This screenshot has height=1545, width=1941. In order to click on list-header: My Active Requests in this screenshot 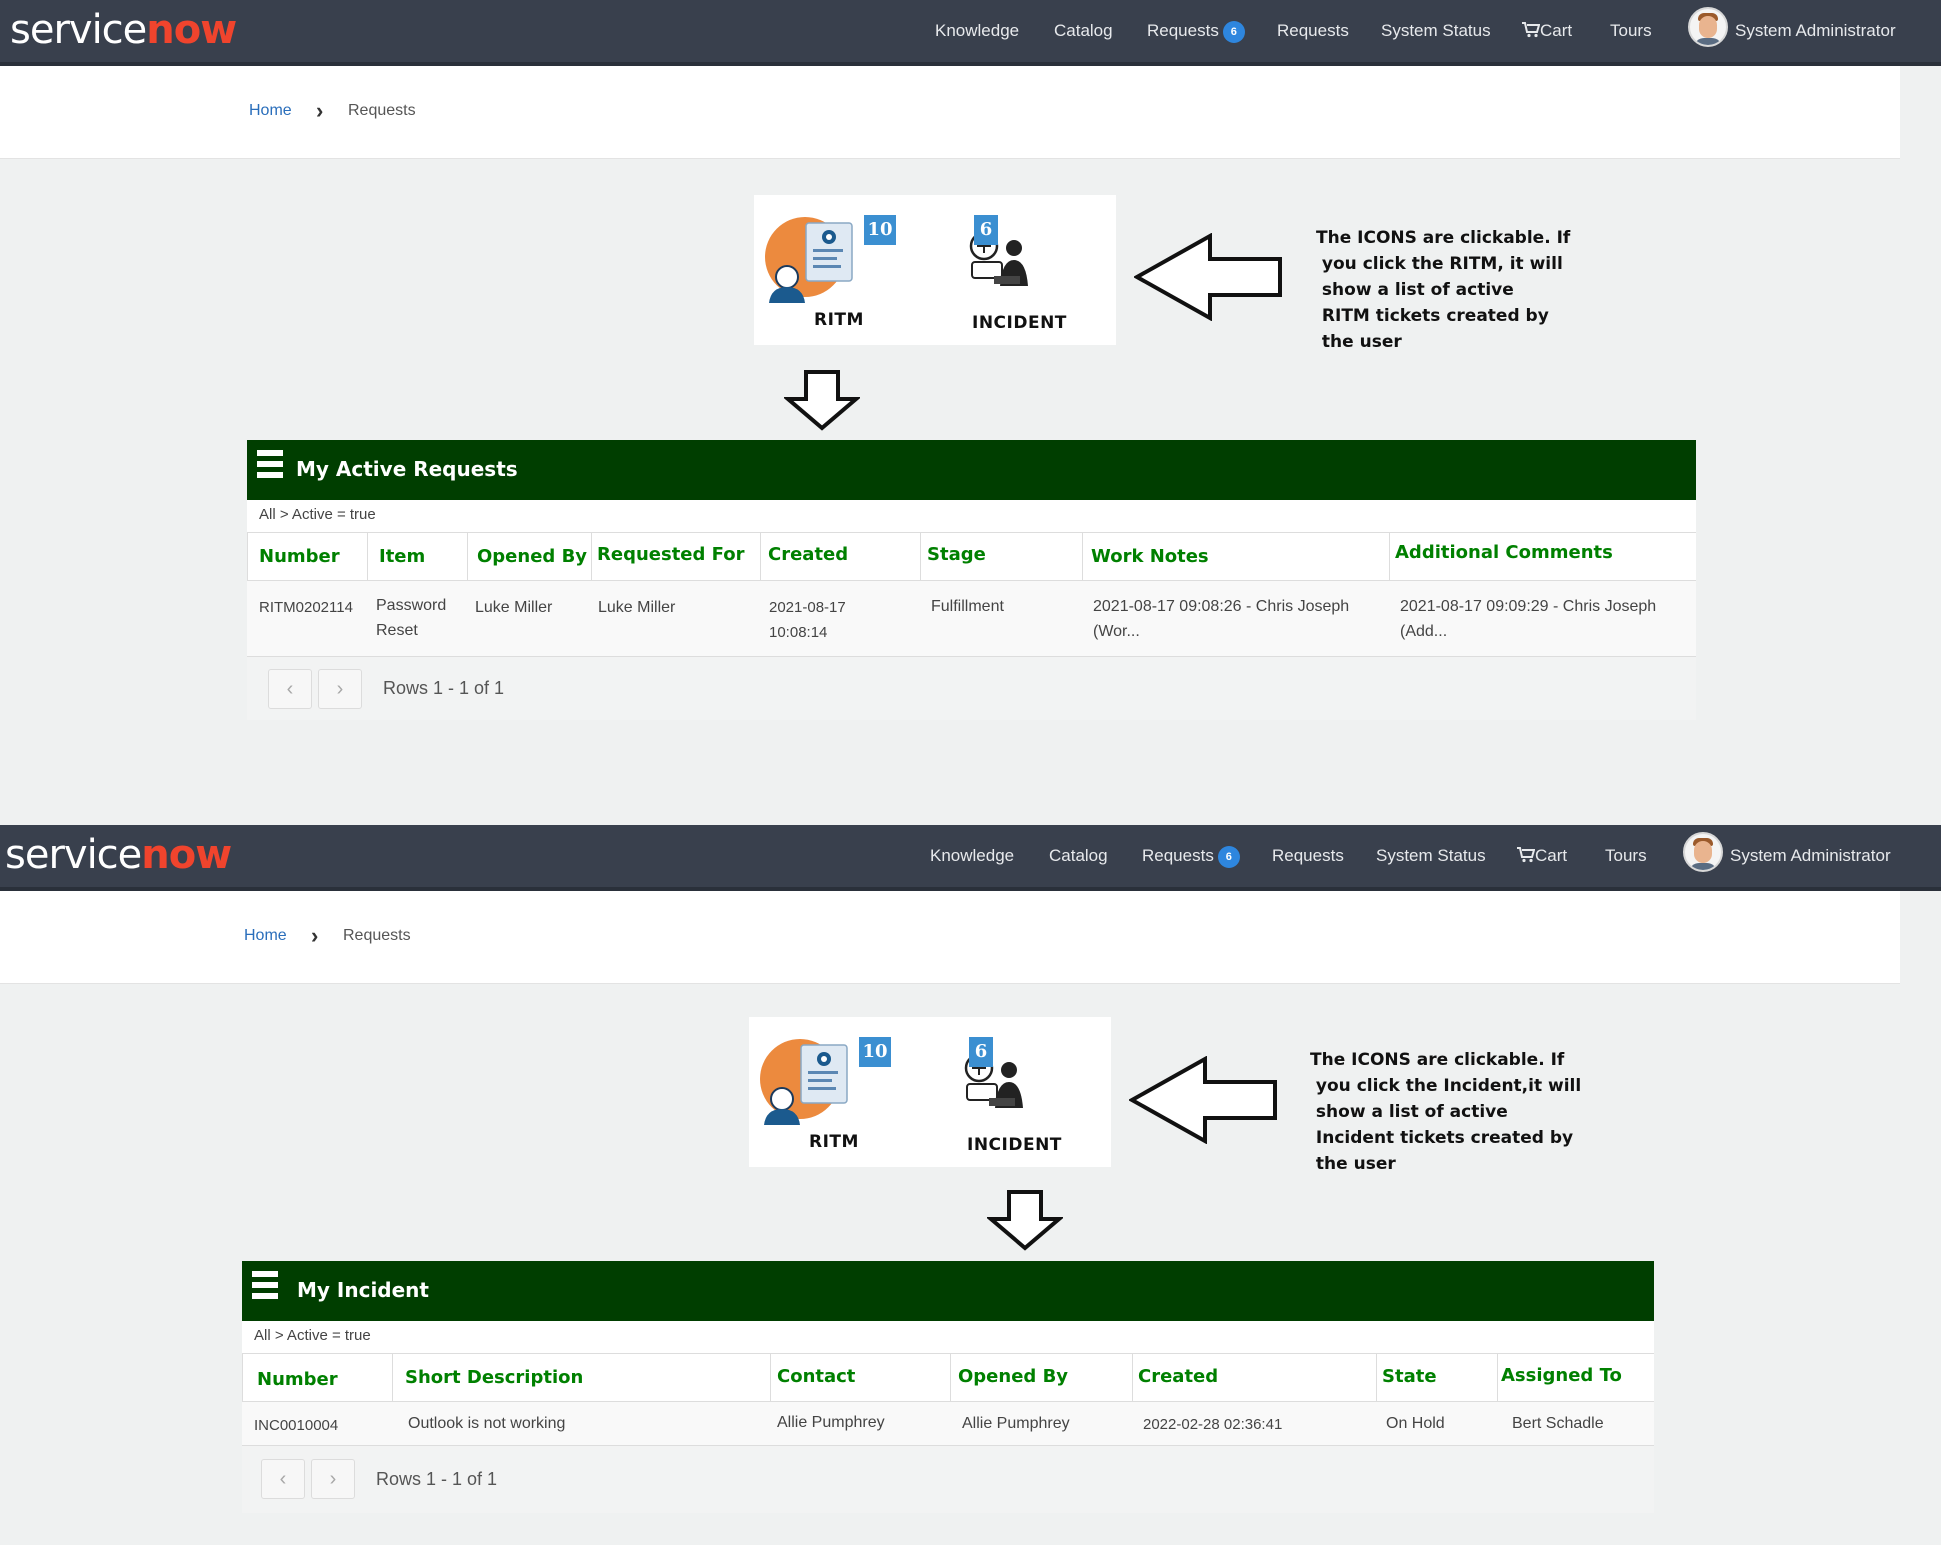, I will do `click(971, 470)`.